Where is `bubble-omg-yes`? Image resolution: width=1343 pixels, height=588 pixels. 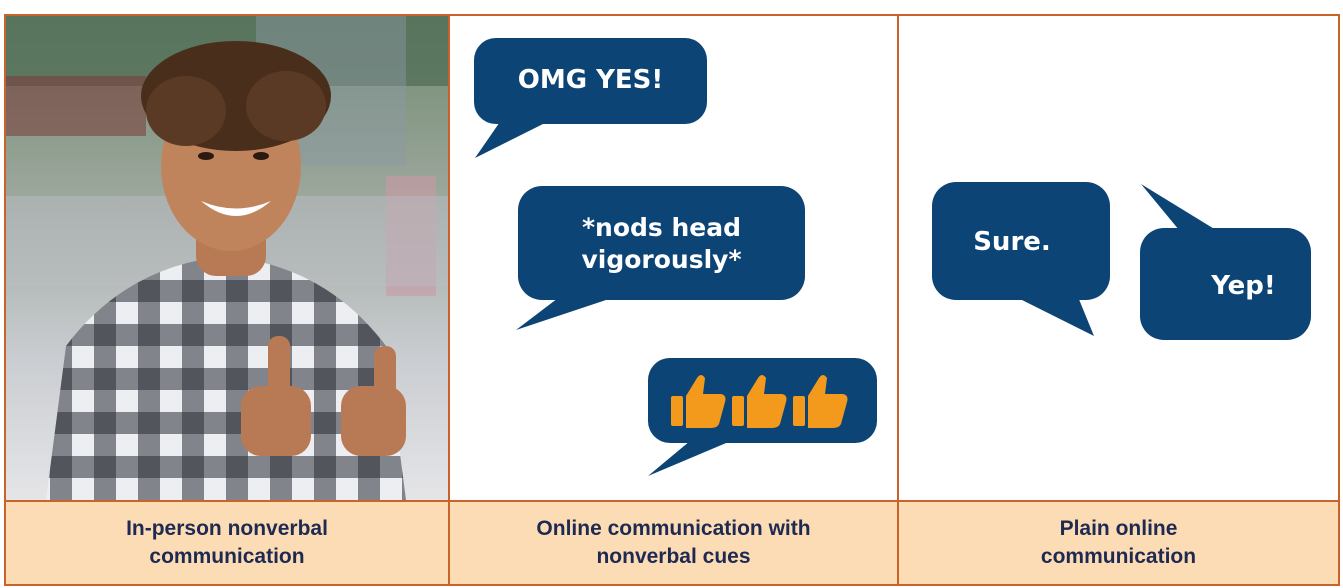
bubble-omg-yes is located at coordinates (590, 98).